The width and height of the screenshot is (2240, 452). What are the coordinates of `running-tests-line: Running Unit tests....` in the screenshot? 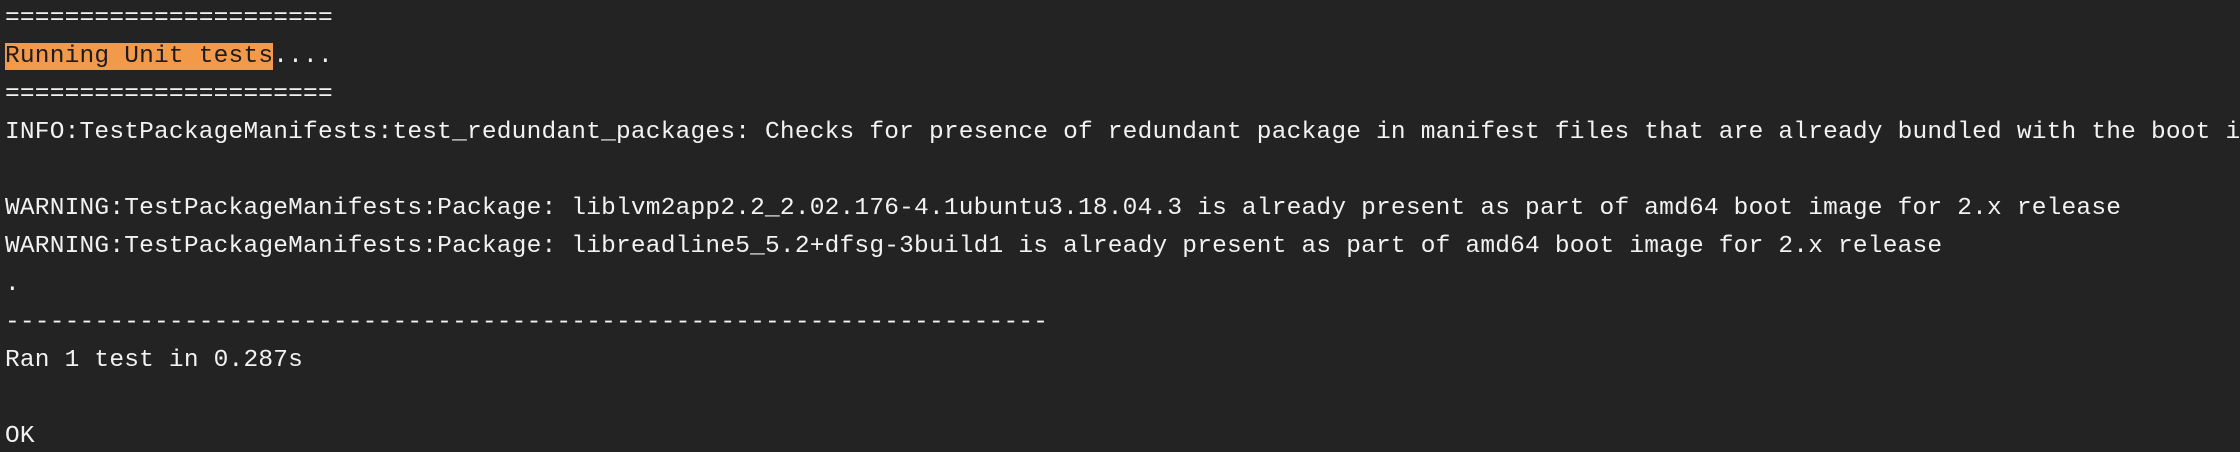 It's located at (1122, 57).